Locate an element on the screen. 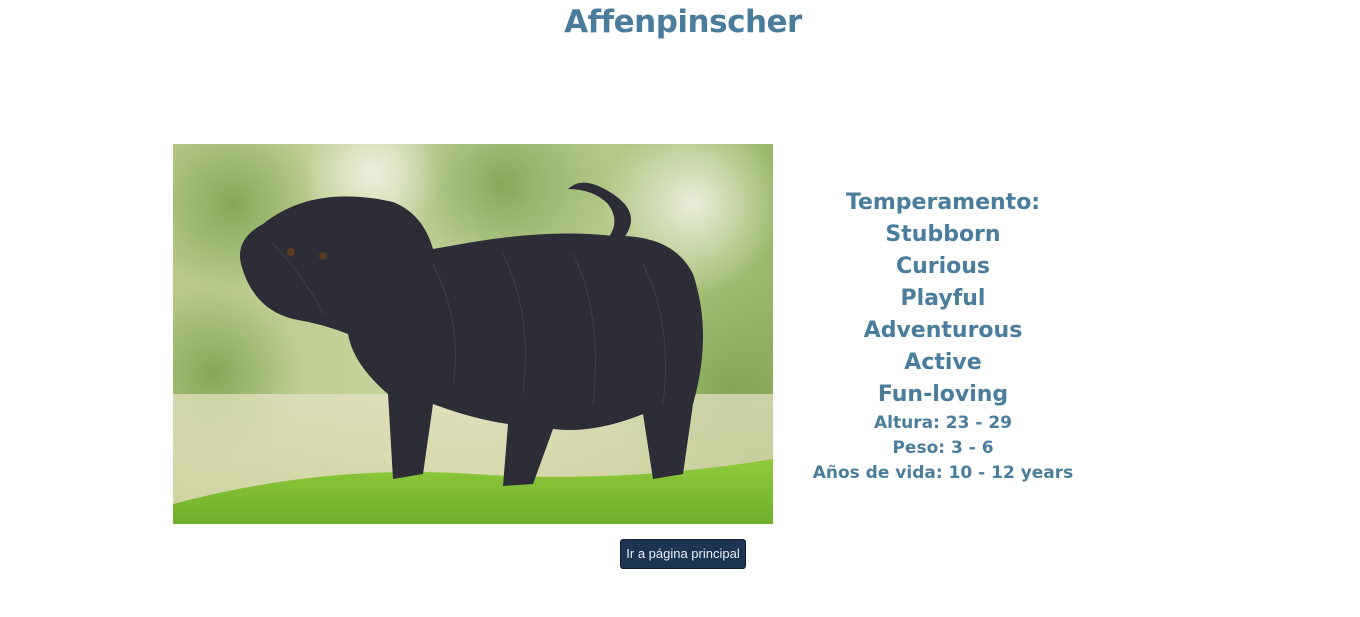 This screenshot has width=1360, height=617. temperament-item: Active is located at coordinates (943, 362).